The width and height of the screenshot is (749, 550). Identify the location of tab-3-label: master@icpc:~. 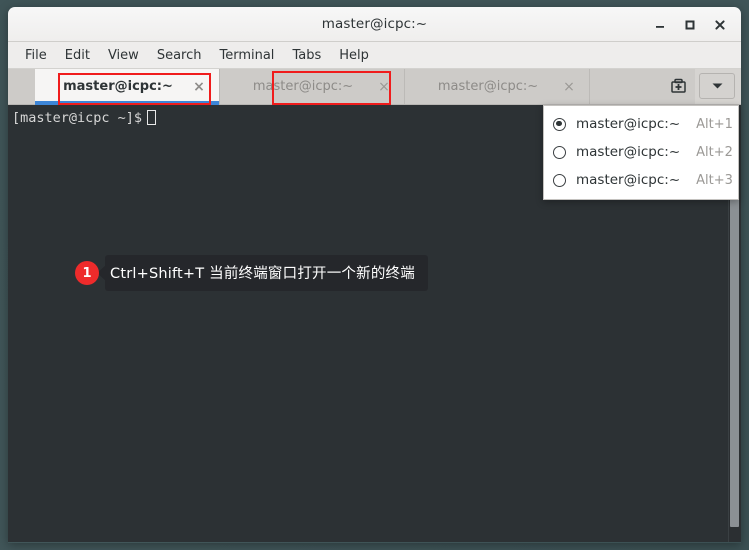
(488, 86).